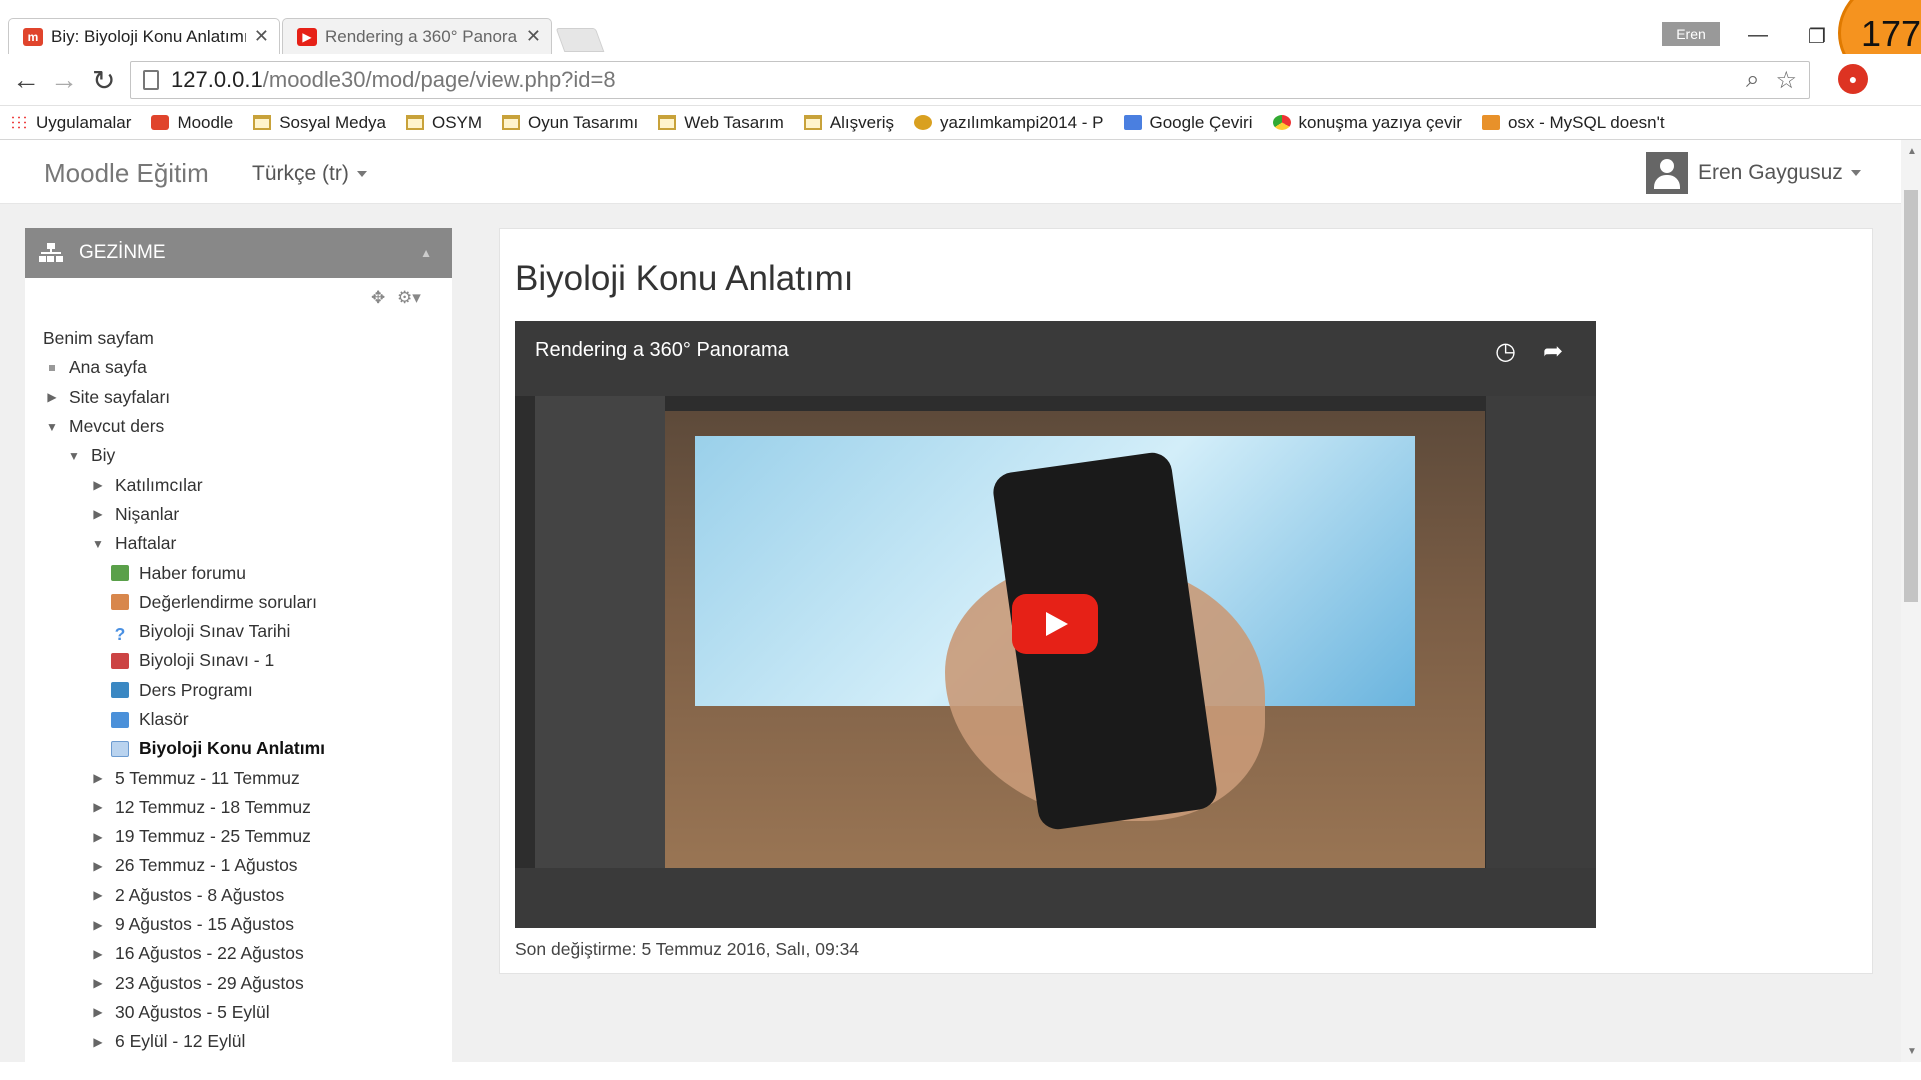 Image resolution: width=1921 pixels, height=1080 pixels. Describe the element at coordinates (120, 602) in the screenshot. I see `feedback-icon` at that location.